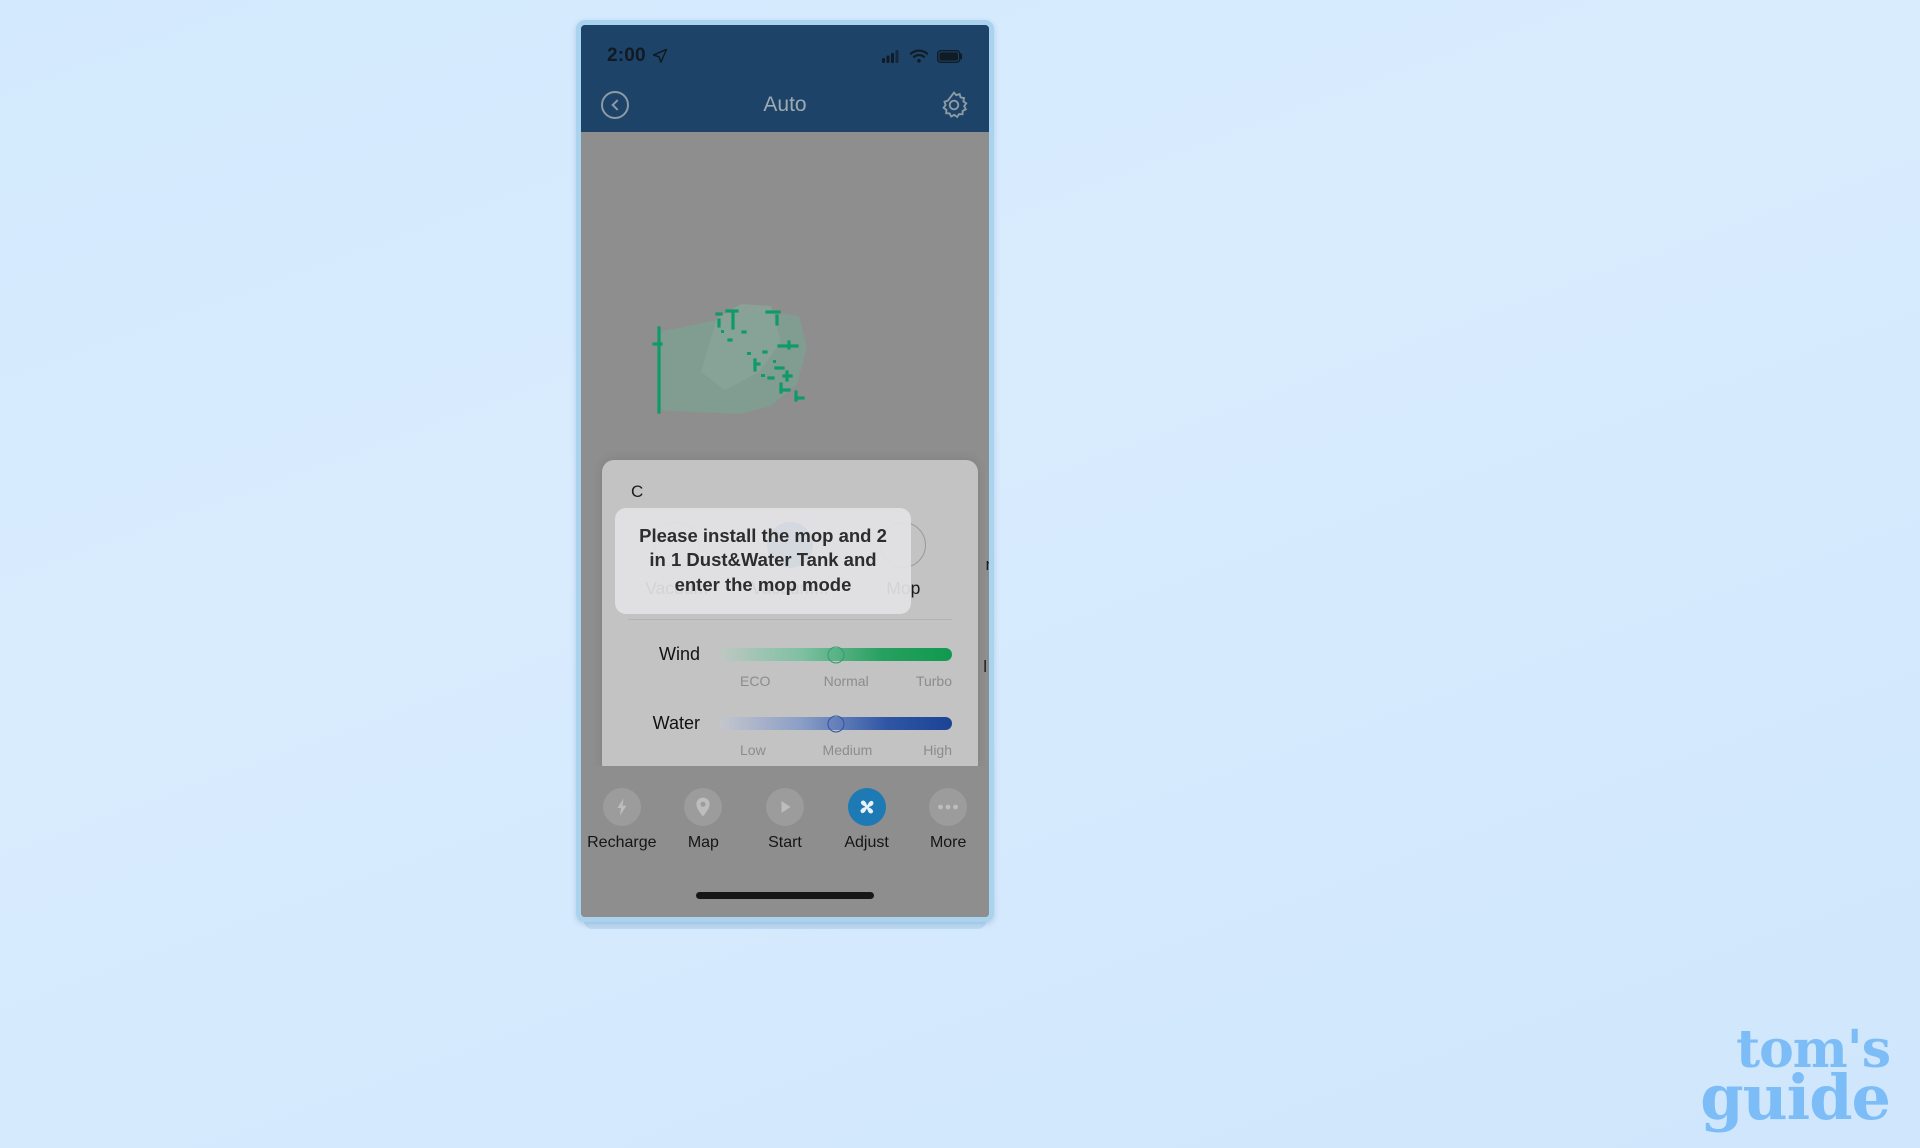 Image resolution: width=1920 pixels, height=1148 pixels. I want to click on location-arrow-icon, so click(660, 56).